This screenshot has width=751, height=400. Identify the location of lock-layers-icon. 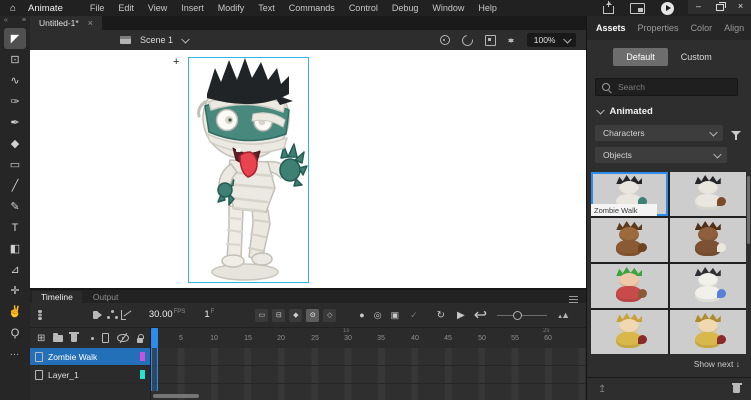
(140, 338).